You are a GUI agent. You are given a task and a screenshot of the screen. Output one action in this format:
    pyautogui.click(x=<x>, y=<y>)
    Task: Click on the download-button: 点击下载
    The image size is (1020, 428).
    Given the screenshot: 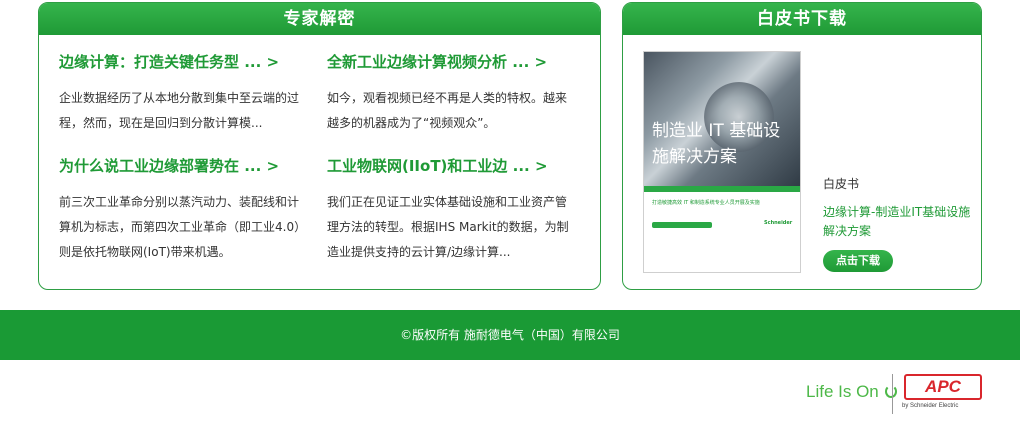 What is the action you would take?
    pyautogui.click(x=858, y=261)
    